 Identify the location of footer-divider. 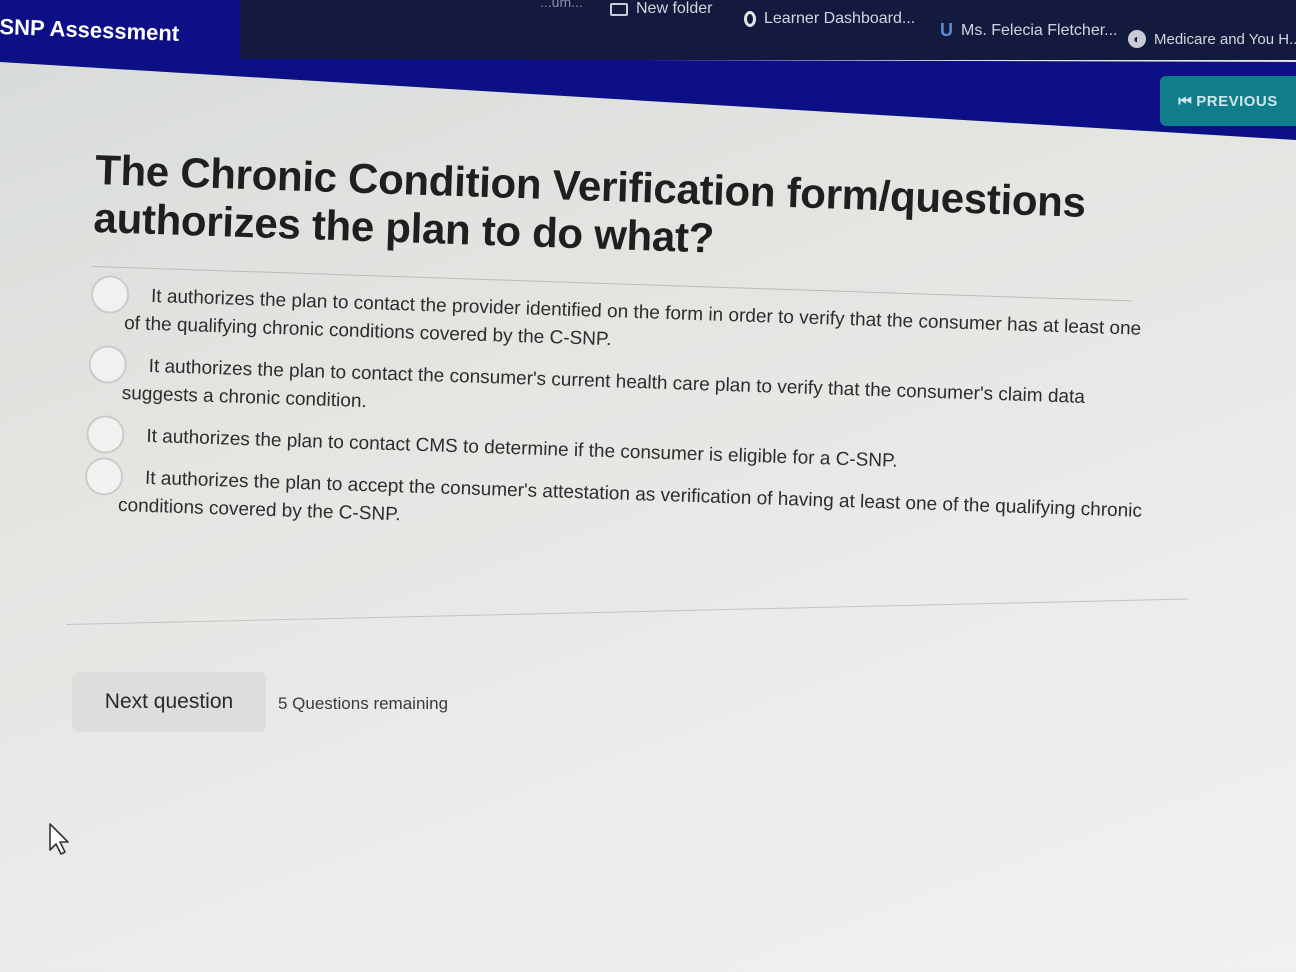
(627, 611).